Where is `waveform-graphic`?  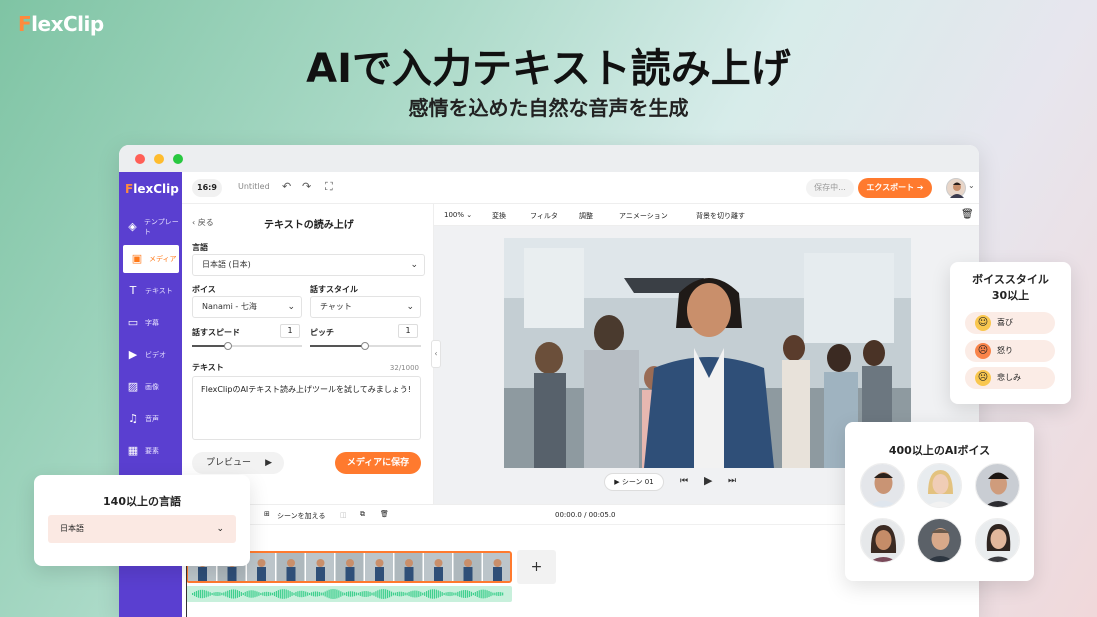 waveform-graphic is located at coordinates (348, 594).